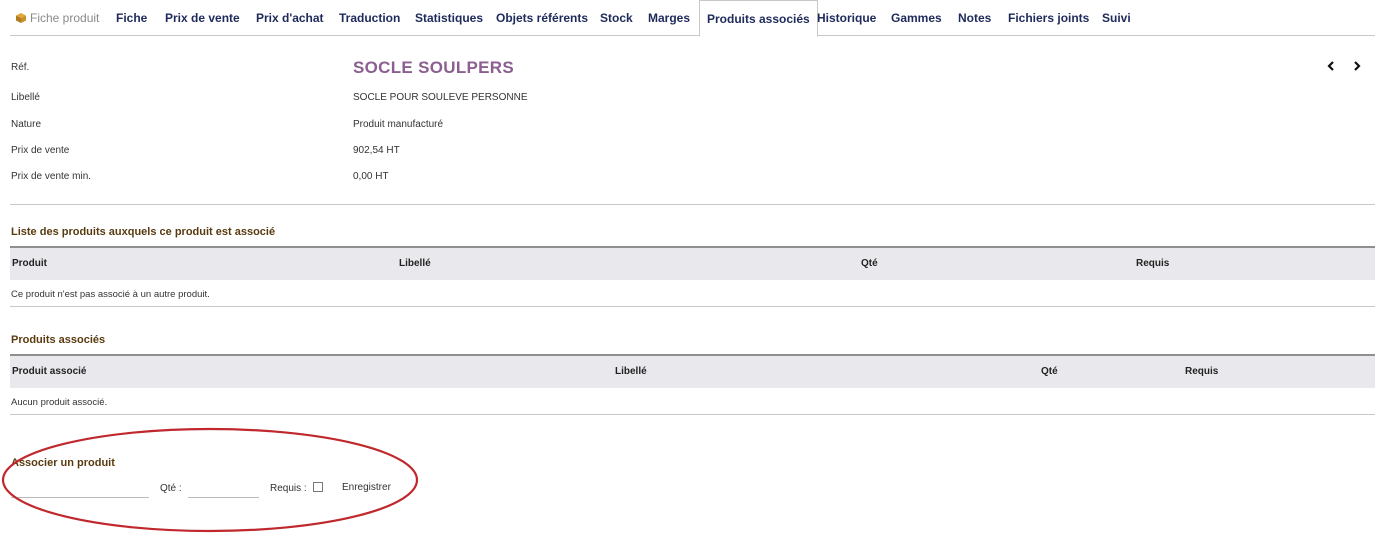  I want to click on price-value: 902,54 HT, so click(376, 150).